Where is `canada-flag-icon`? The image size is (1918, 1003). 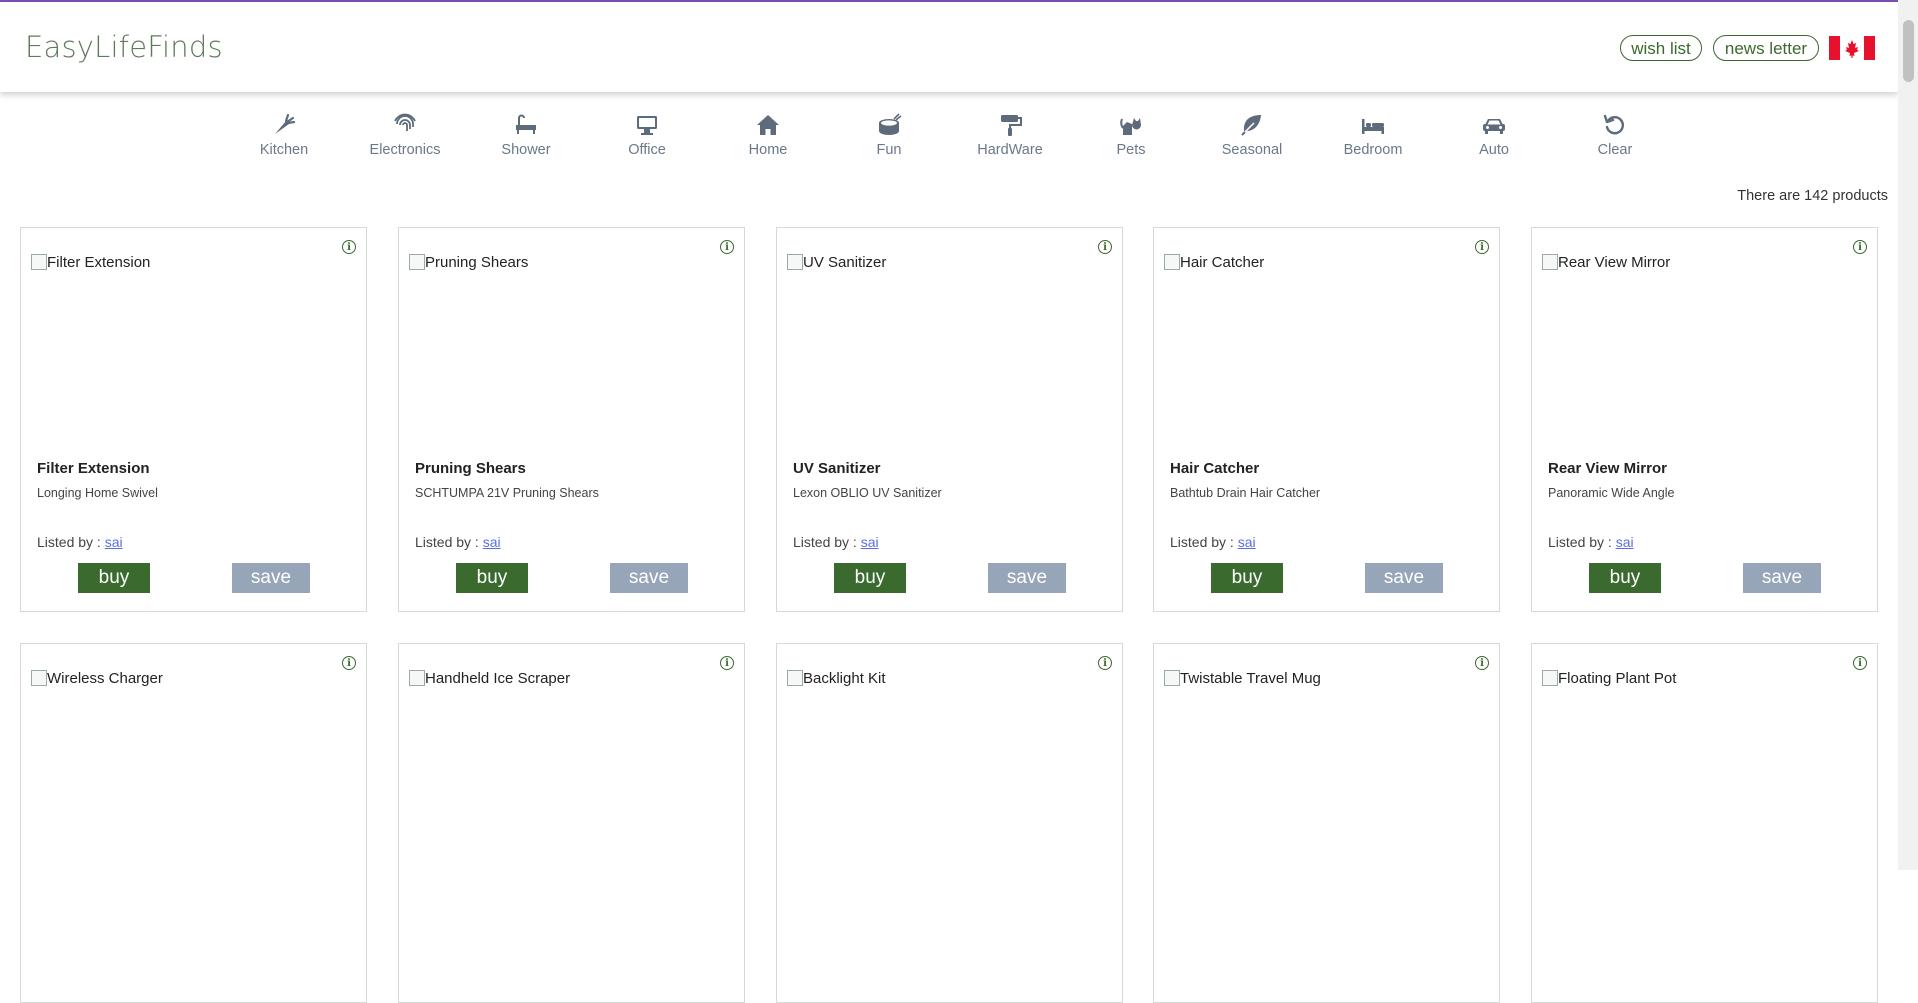 canada-flag-icon is located at coordinates (1852, 48).